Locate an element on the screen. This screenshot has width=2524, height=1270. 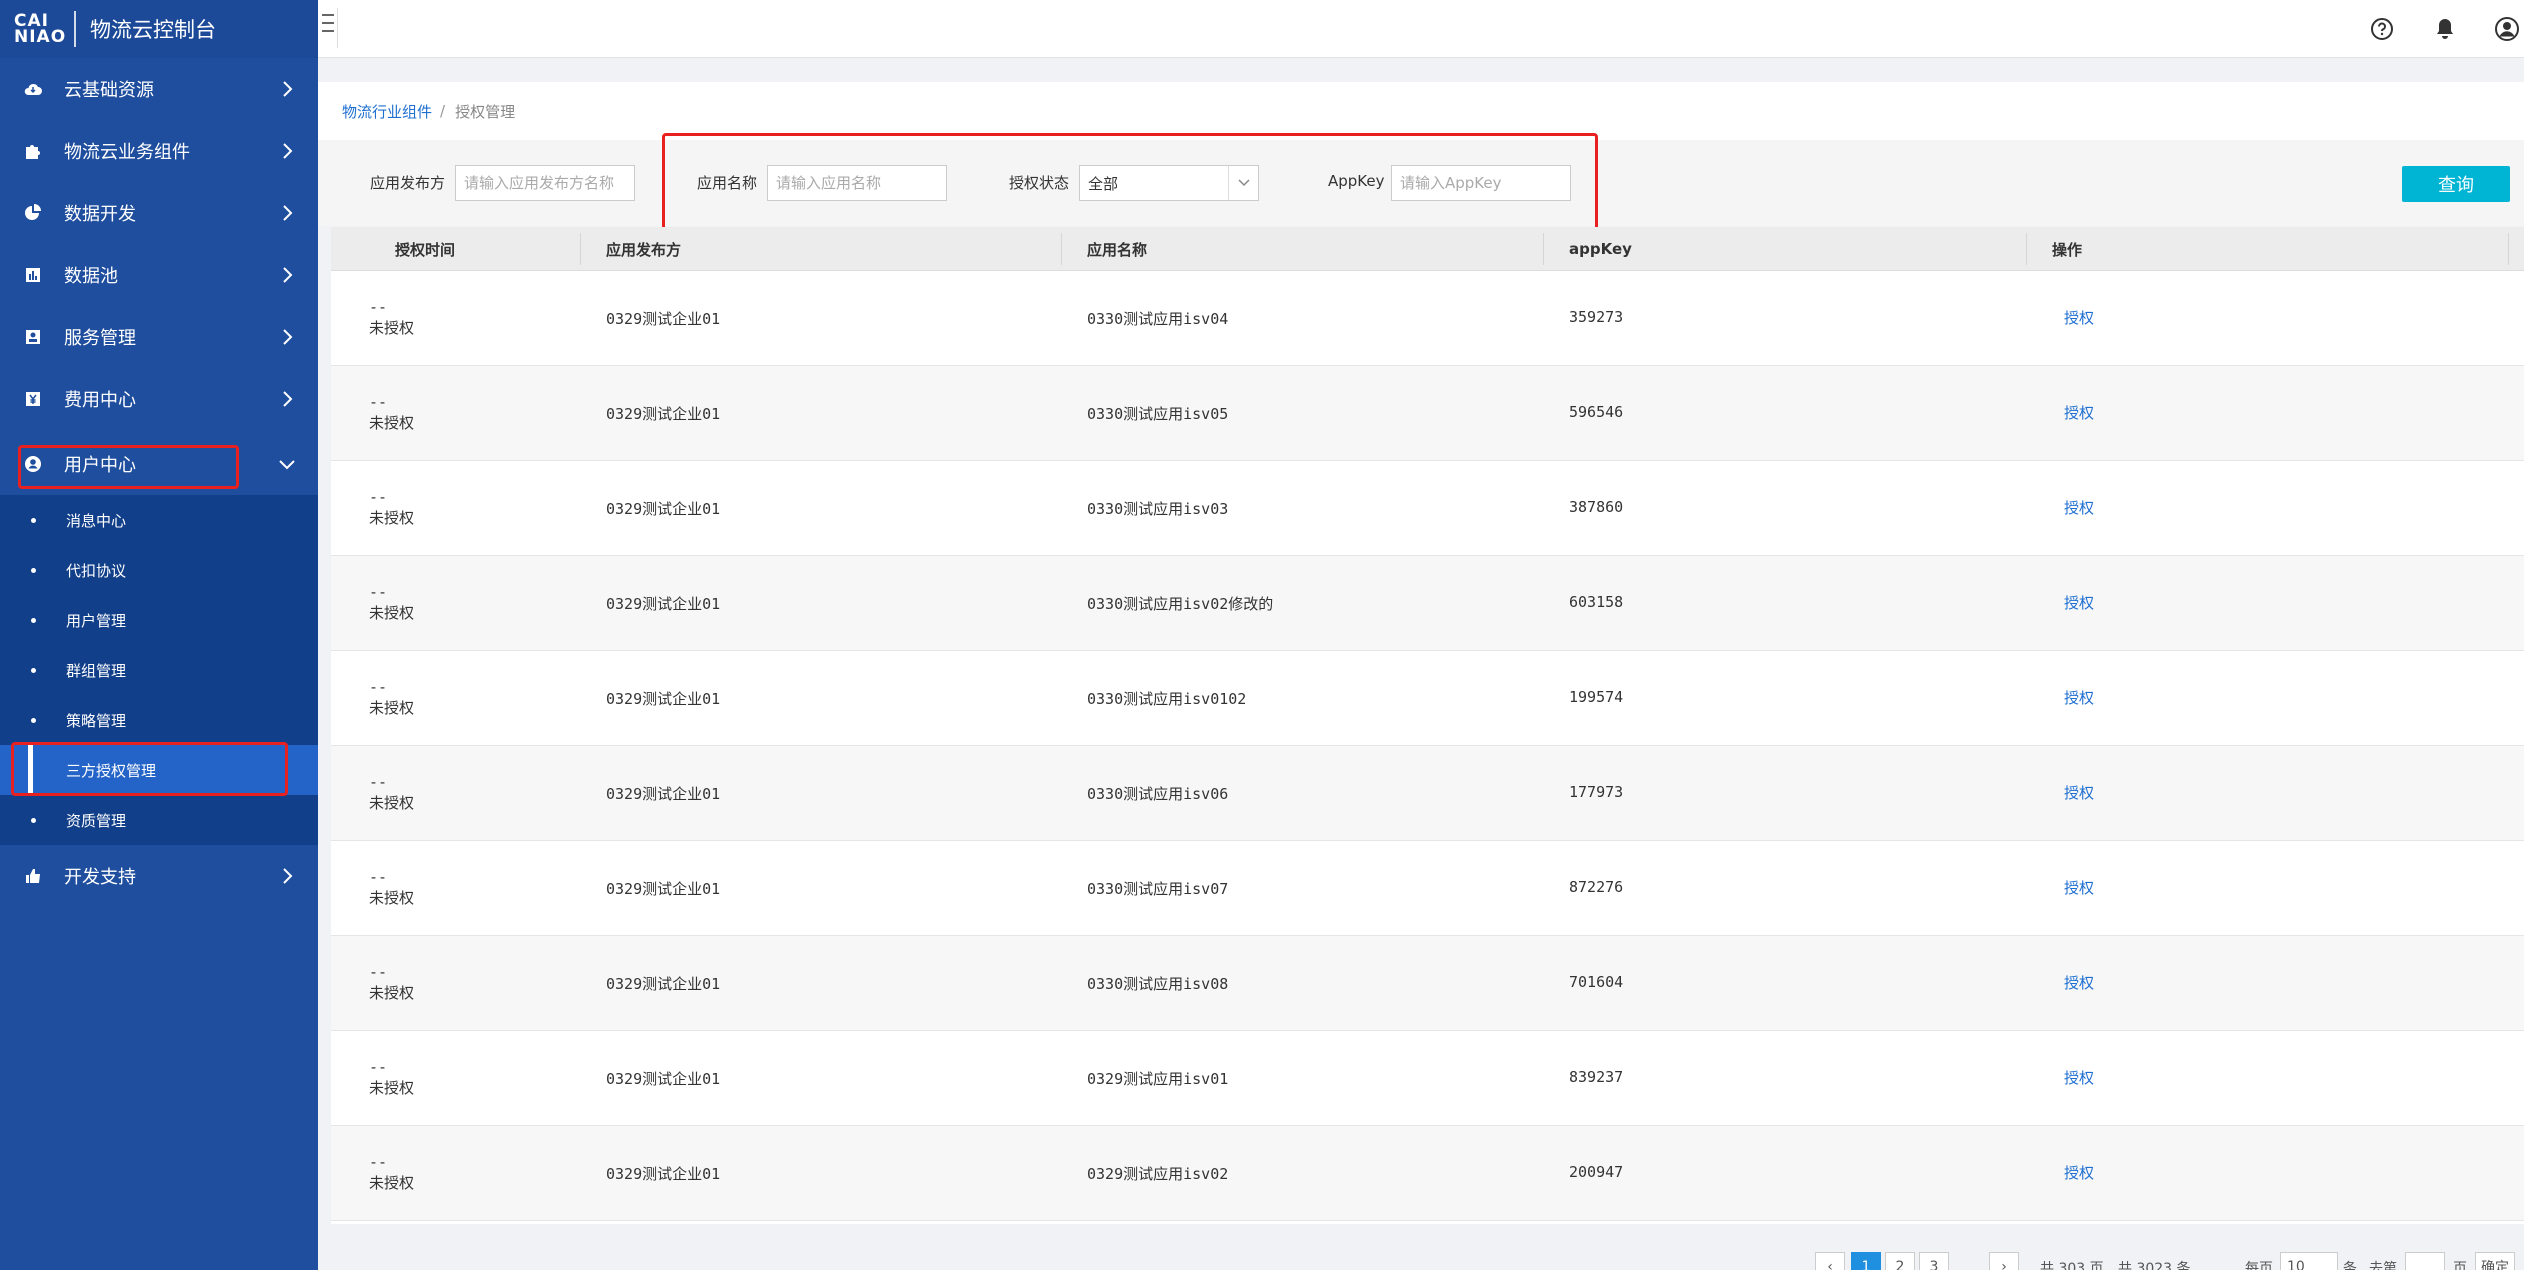
app-name-cell: 0329测试应用isv01 is located at coordinates (1158, 1079).